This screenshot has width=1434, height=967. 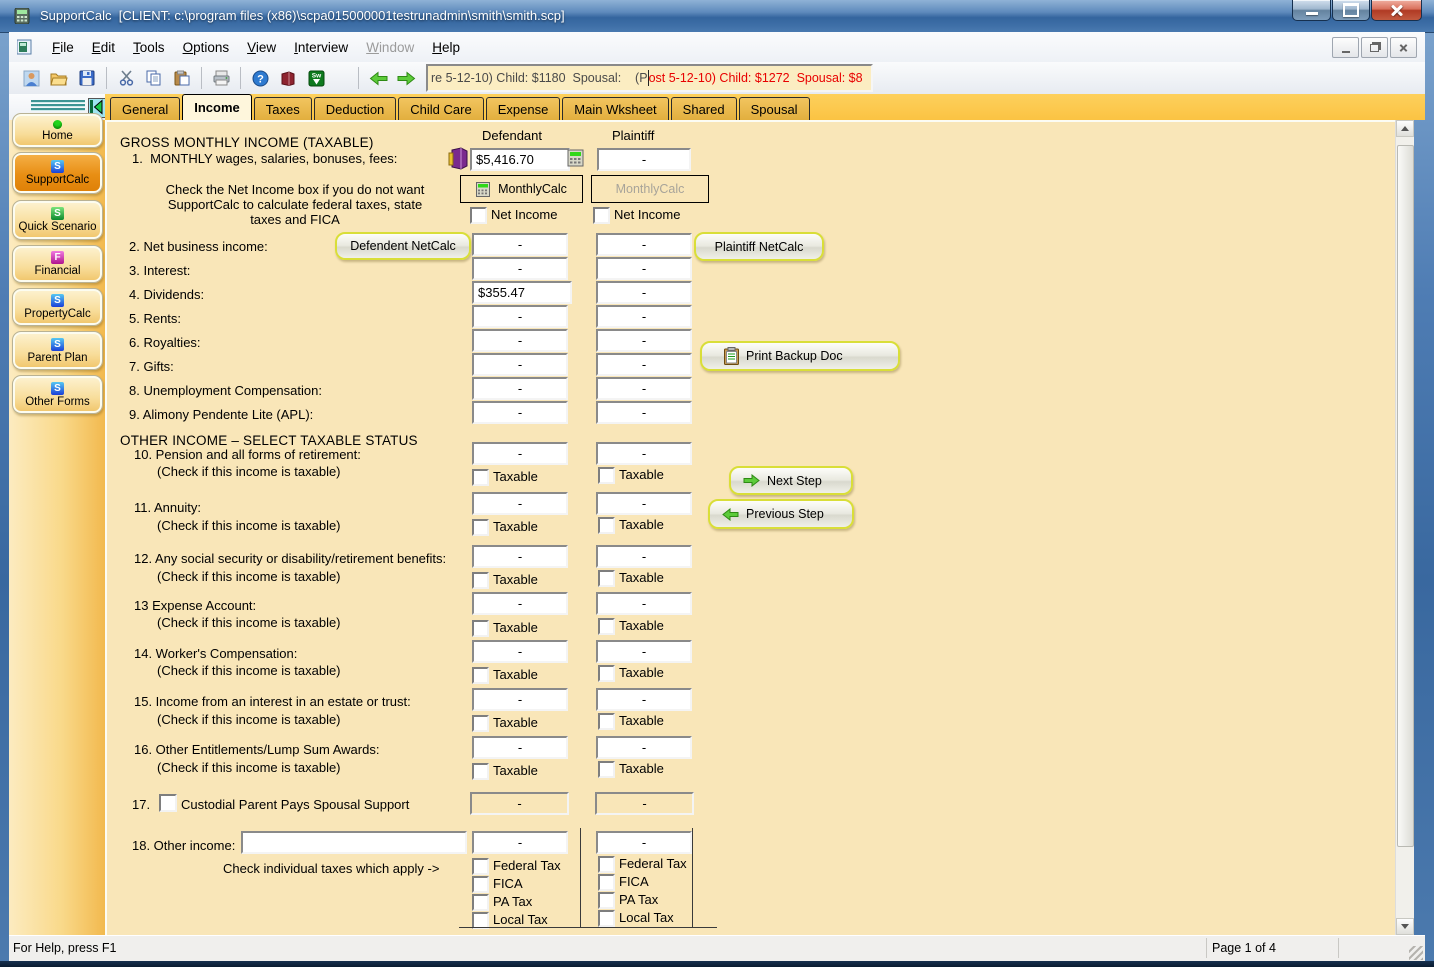 I want to click on defendant-pension-input: -, so click(x=520, y=453).